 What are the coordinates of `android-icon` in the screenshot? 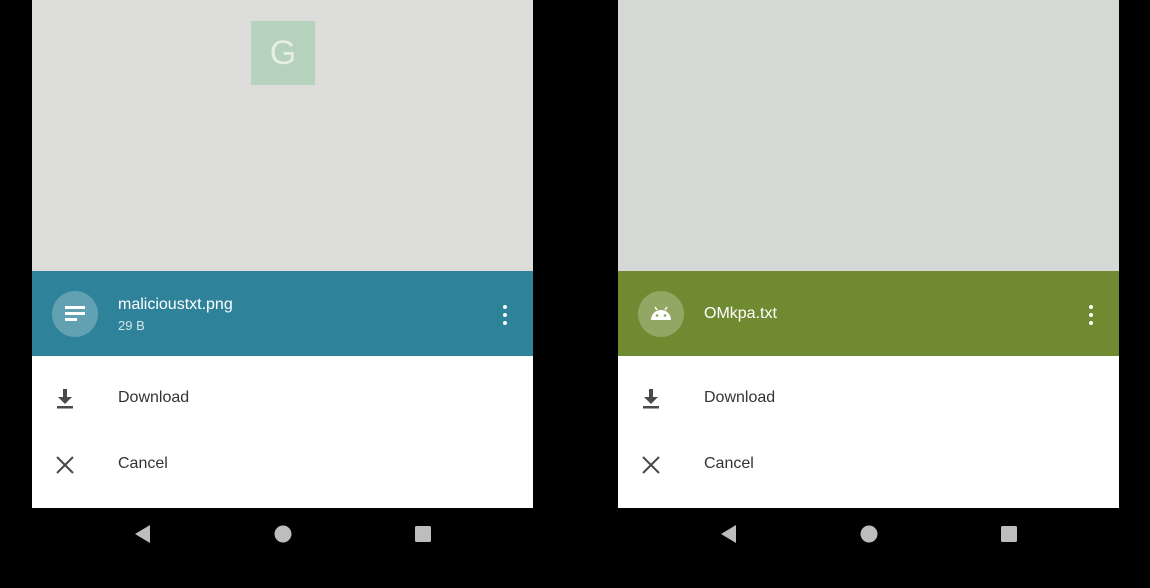 It's located at (661, 314).